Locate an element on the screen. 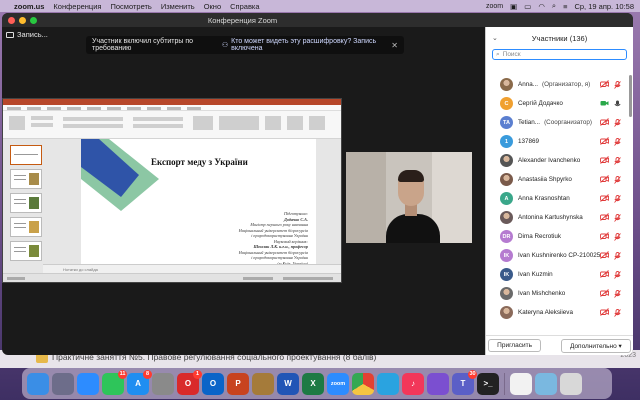 Image resolution: width=640 pixels, height=400 pixels. opera-icon: O1 is located at coordinates (189, 382).